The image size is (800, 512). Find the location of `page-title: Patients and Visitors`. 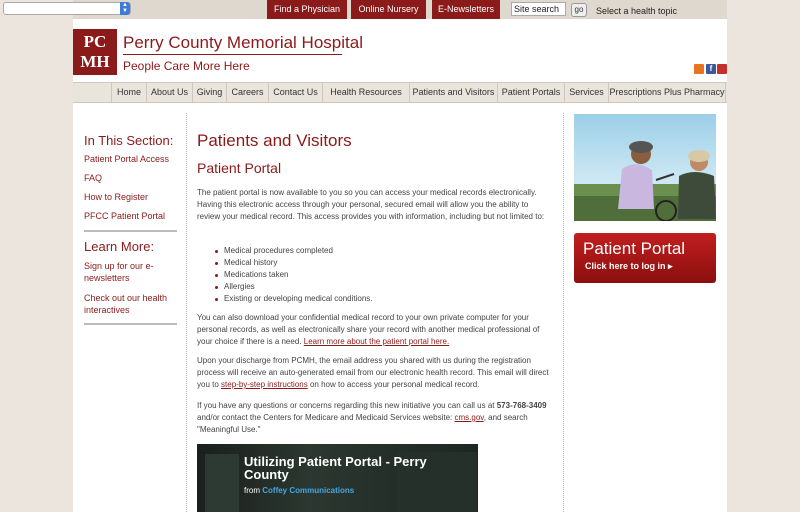

page-title: Patients and Visitors is located at coordinates (274, 140).